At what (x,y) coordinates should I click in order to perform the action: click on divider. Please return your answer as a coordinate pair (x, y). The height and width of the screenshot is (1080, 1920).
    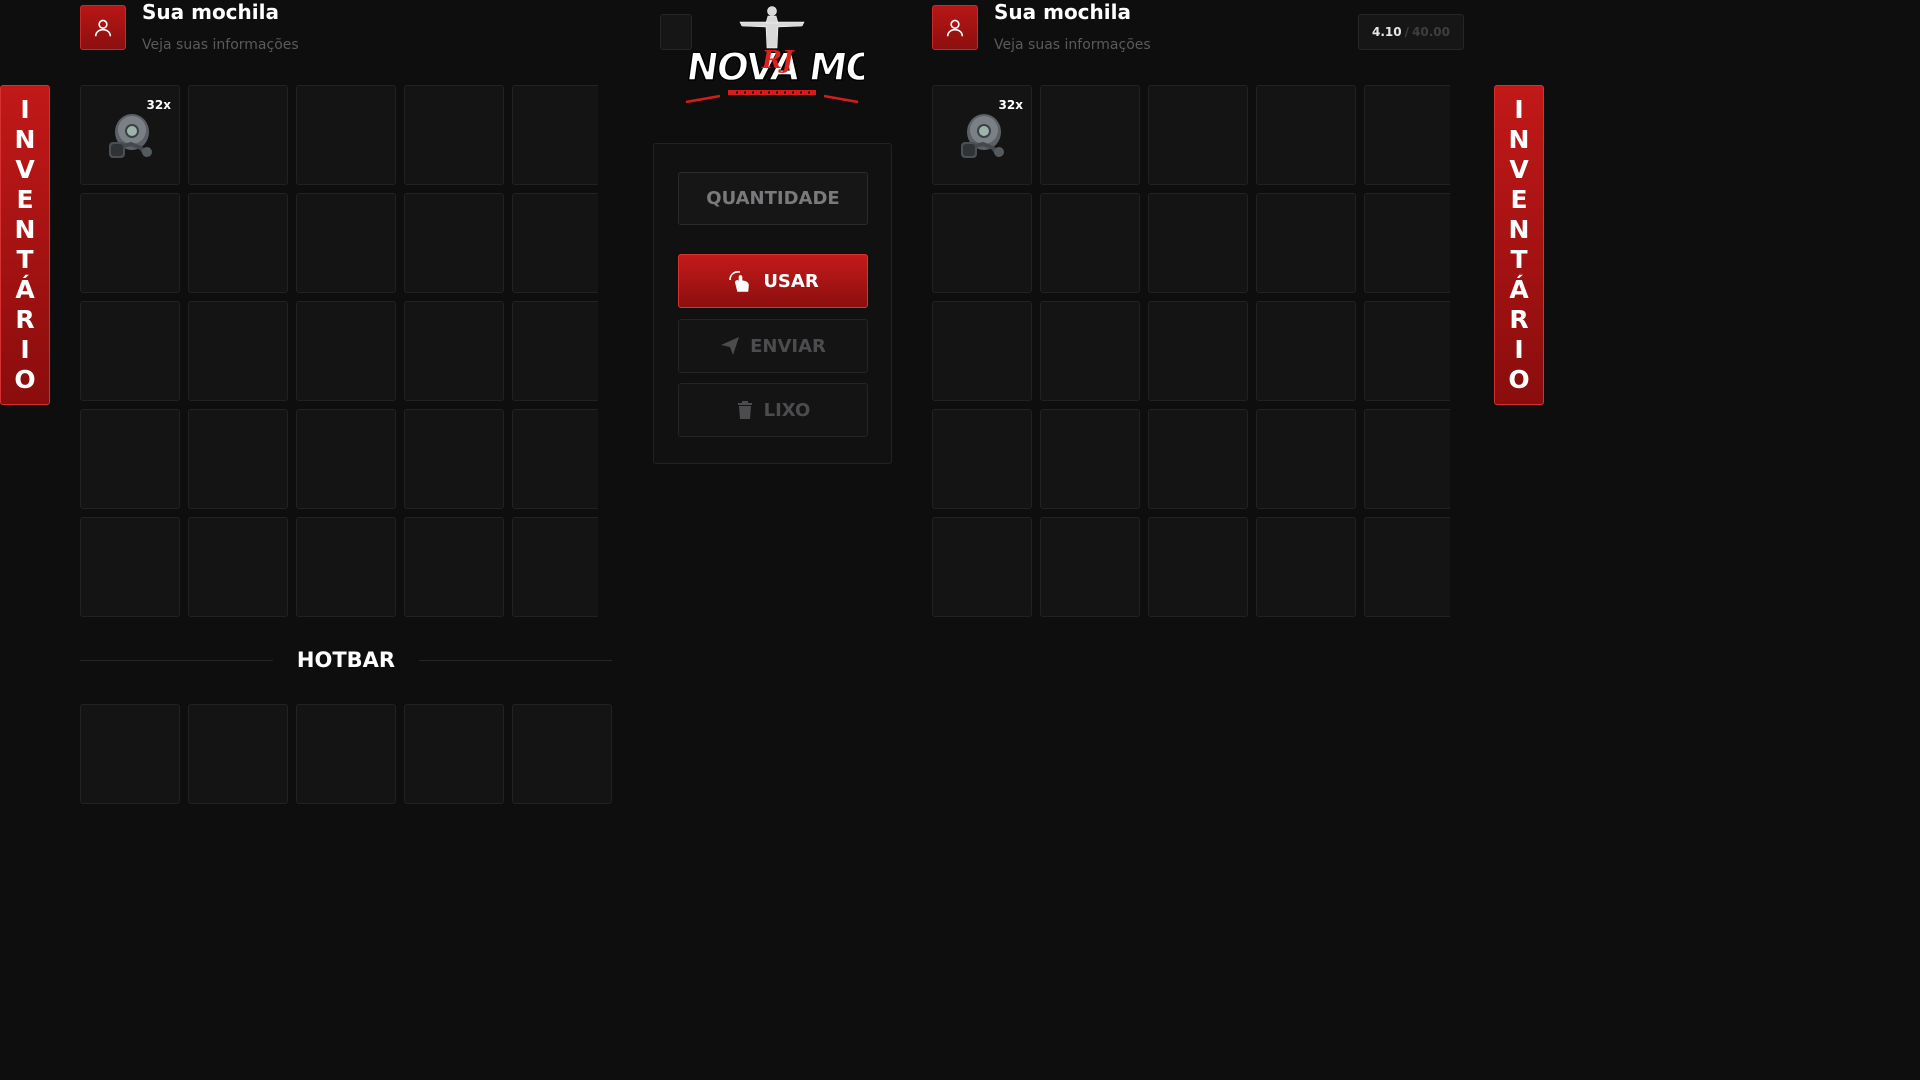
    Looking at the image, I should click on (176, 660).